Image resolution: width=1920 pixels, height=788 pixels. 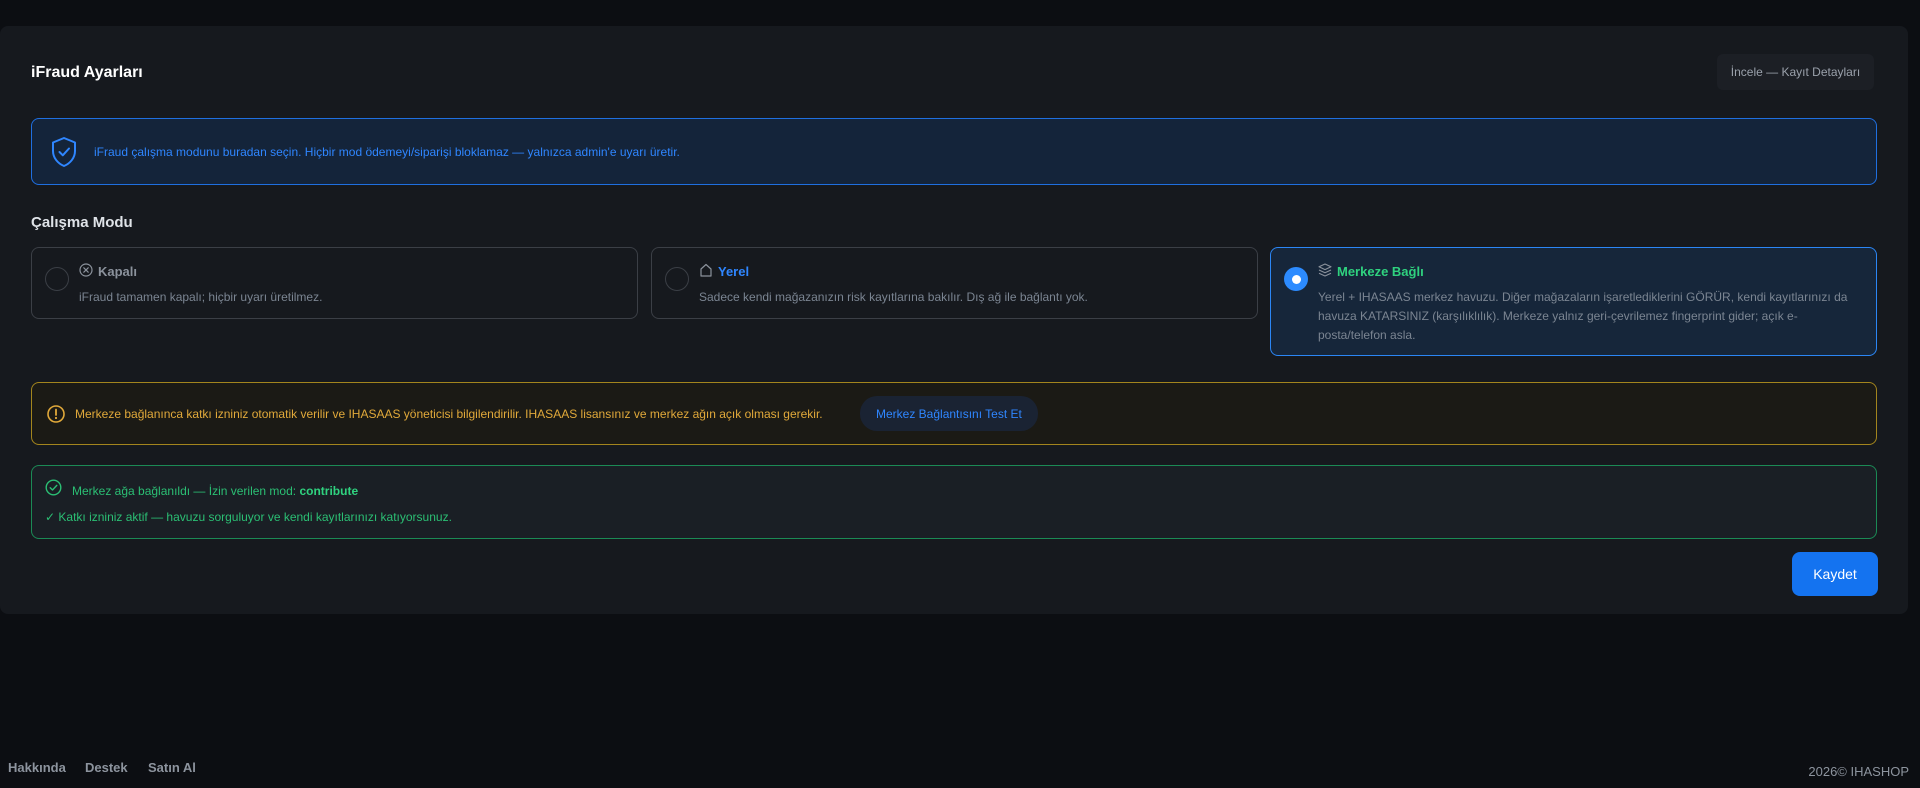 I want to click on mode-title-kapali: Kapalı, so click(x=118, y=271).